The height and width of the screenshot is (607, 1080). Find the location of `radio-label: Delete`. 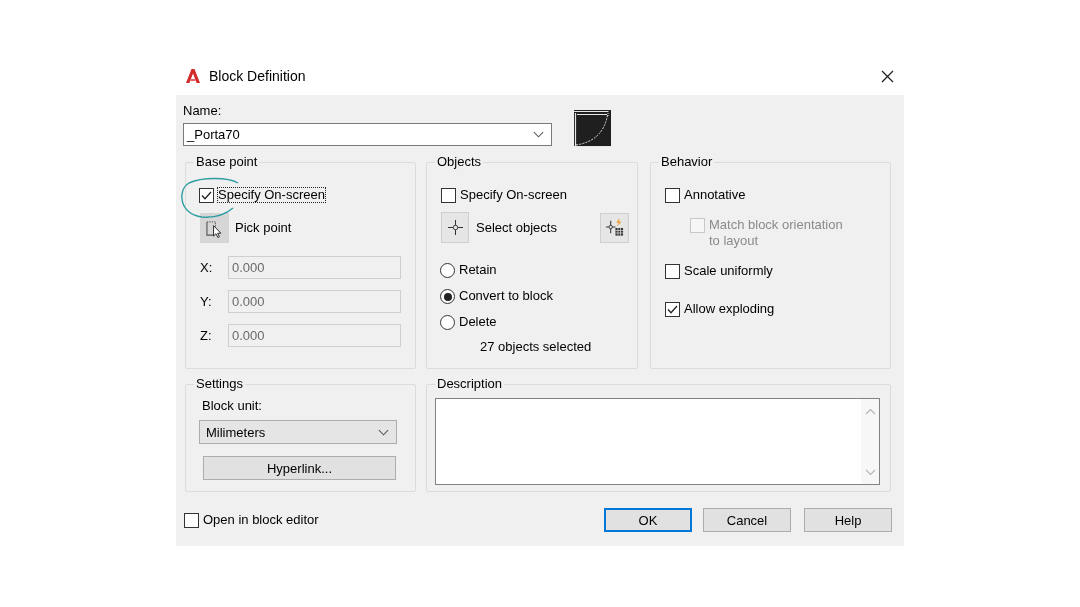

radio-label: Delete is located at coordinates (478, 322).